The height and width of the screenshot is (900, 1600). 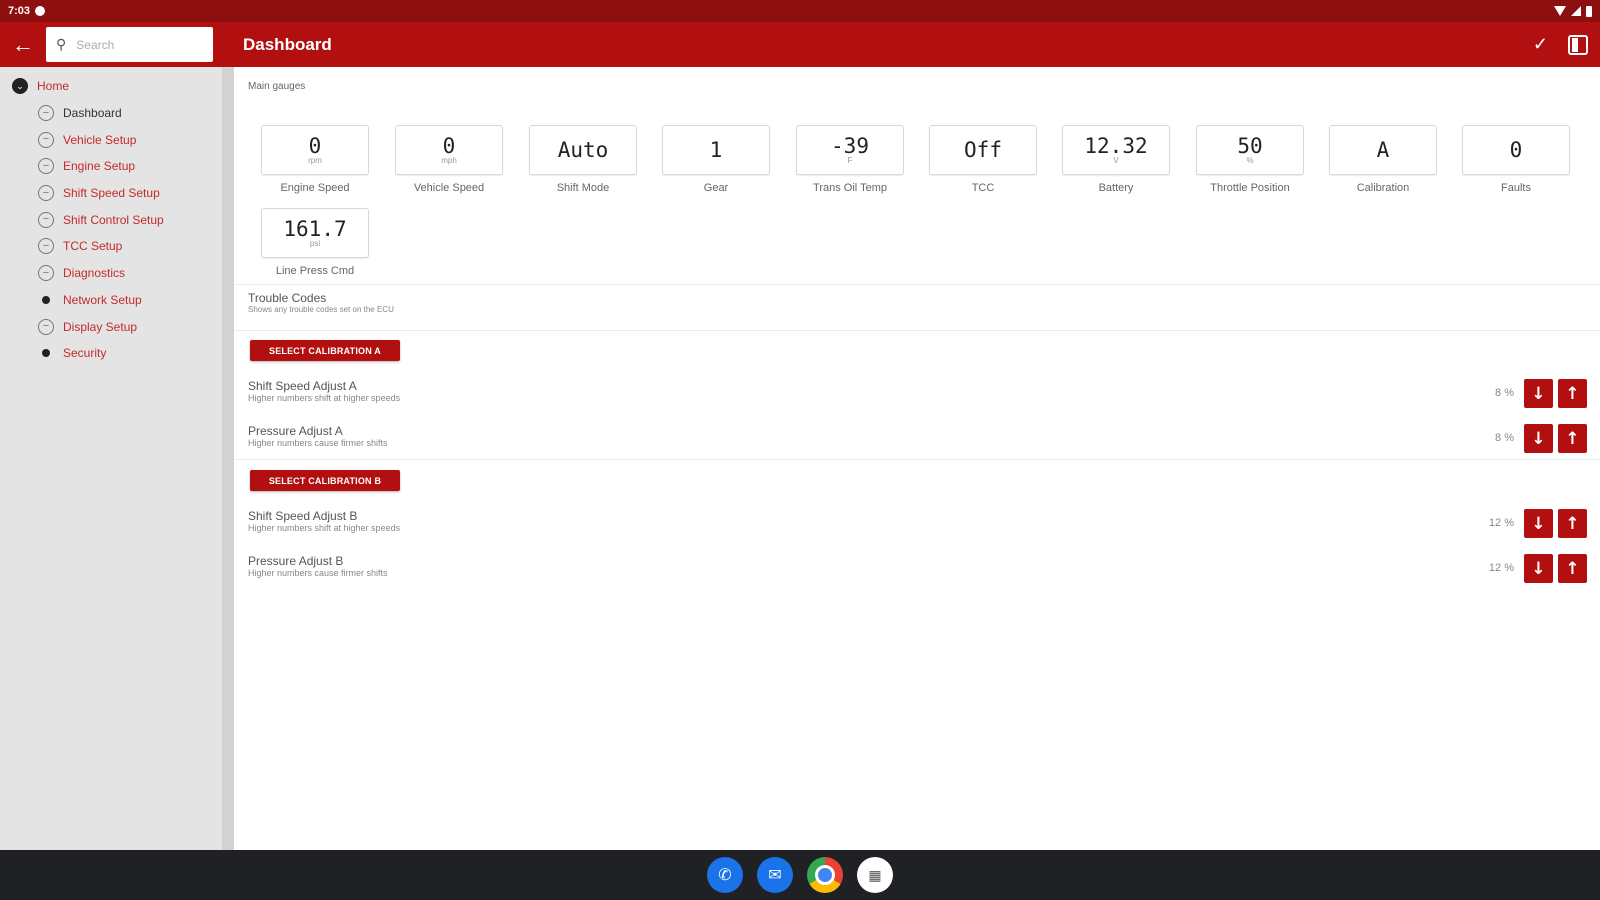 I want to click on sidebar-item-diagnostics: − Diagnostics, so click(x=111, y=273).